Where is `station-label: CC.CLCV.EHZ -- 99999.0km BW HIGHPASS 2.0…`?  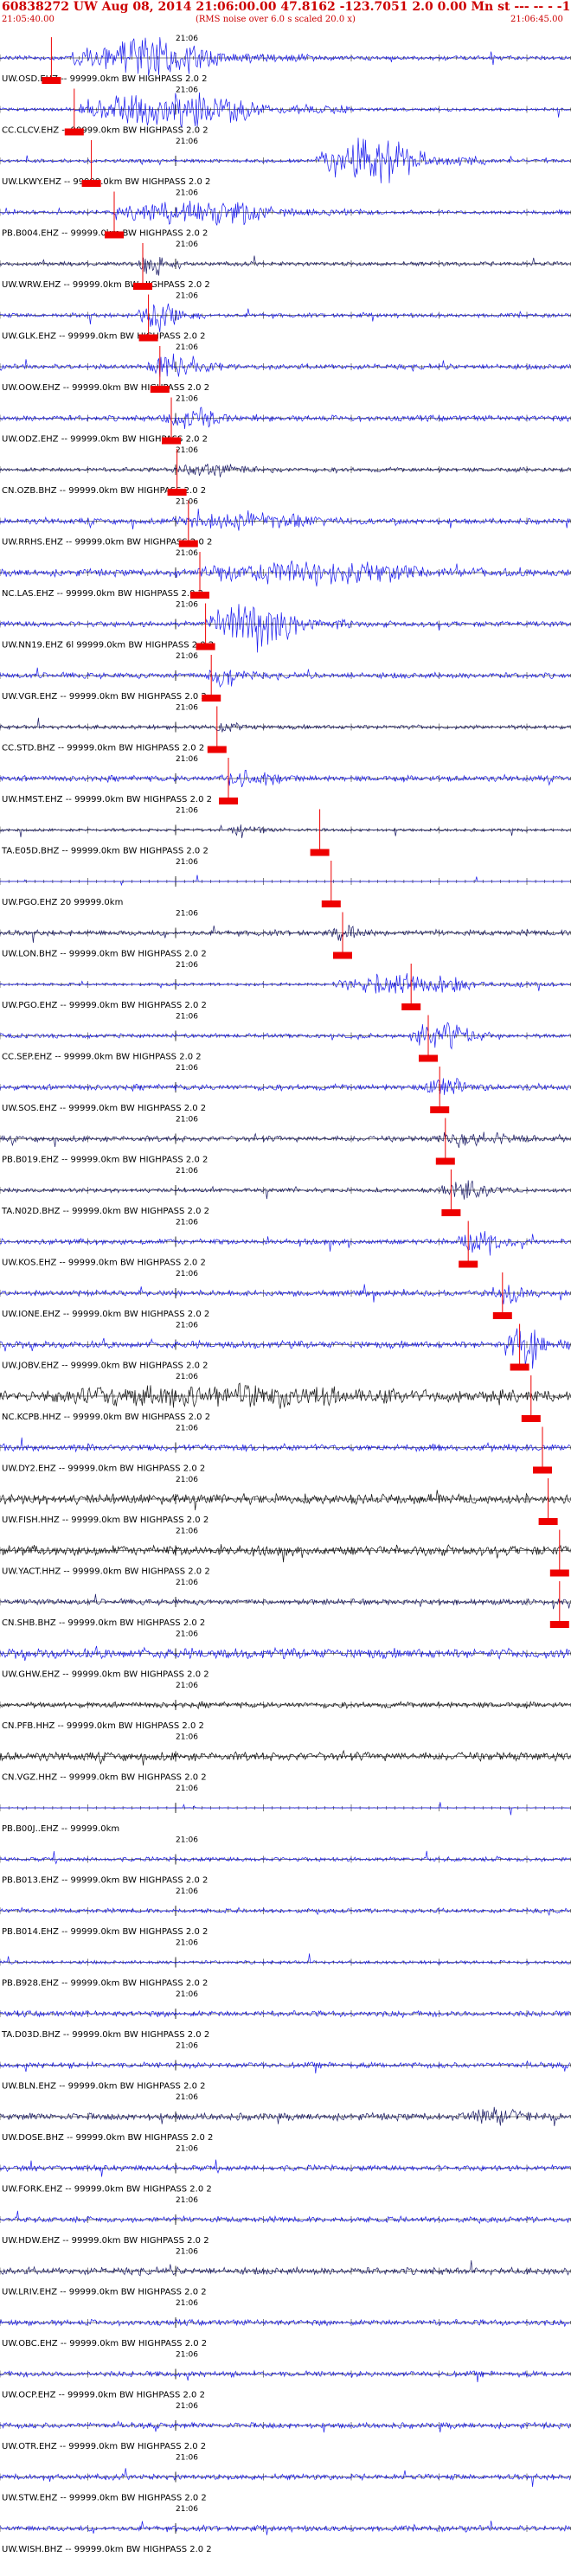 station-label: CC.CLCV.EHZ -- 99999.0km BW HIGHPASS 2.0… is located at coordinates (105, 131).